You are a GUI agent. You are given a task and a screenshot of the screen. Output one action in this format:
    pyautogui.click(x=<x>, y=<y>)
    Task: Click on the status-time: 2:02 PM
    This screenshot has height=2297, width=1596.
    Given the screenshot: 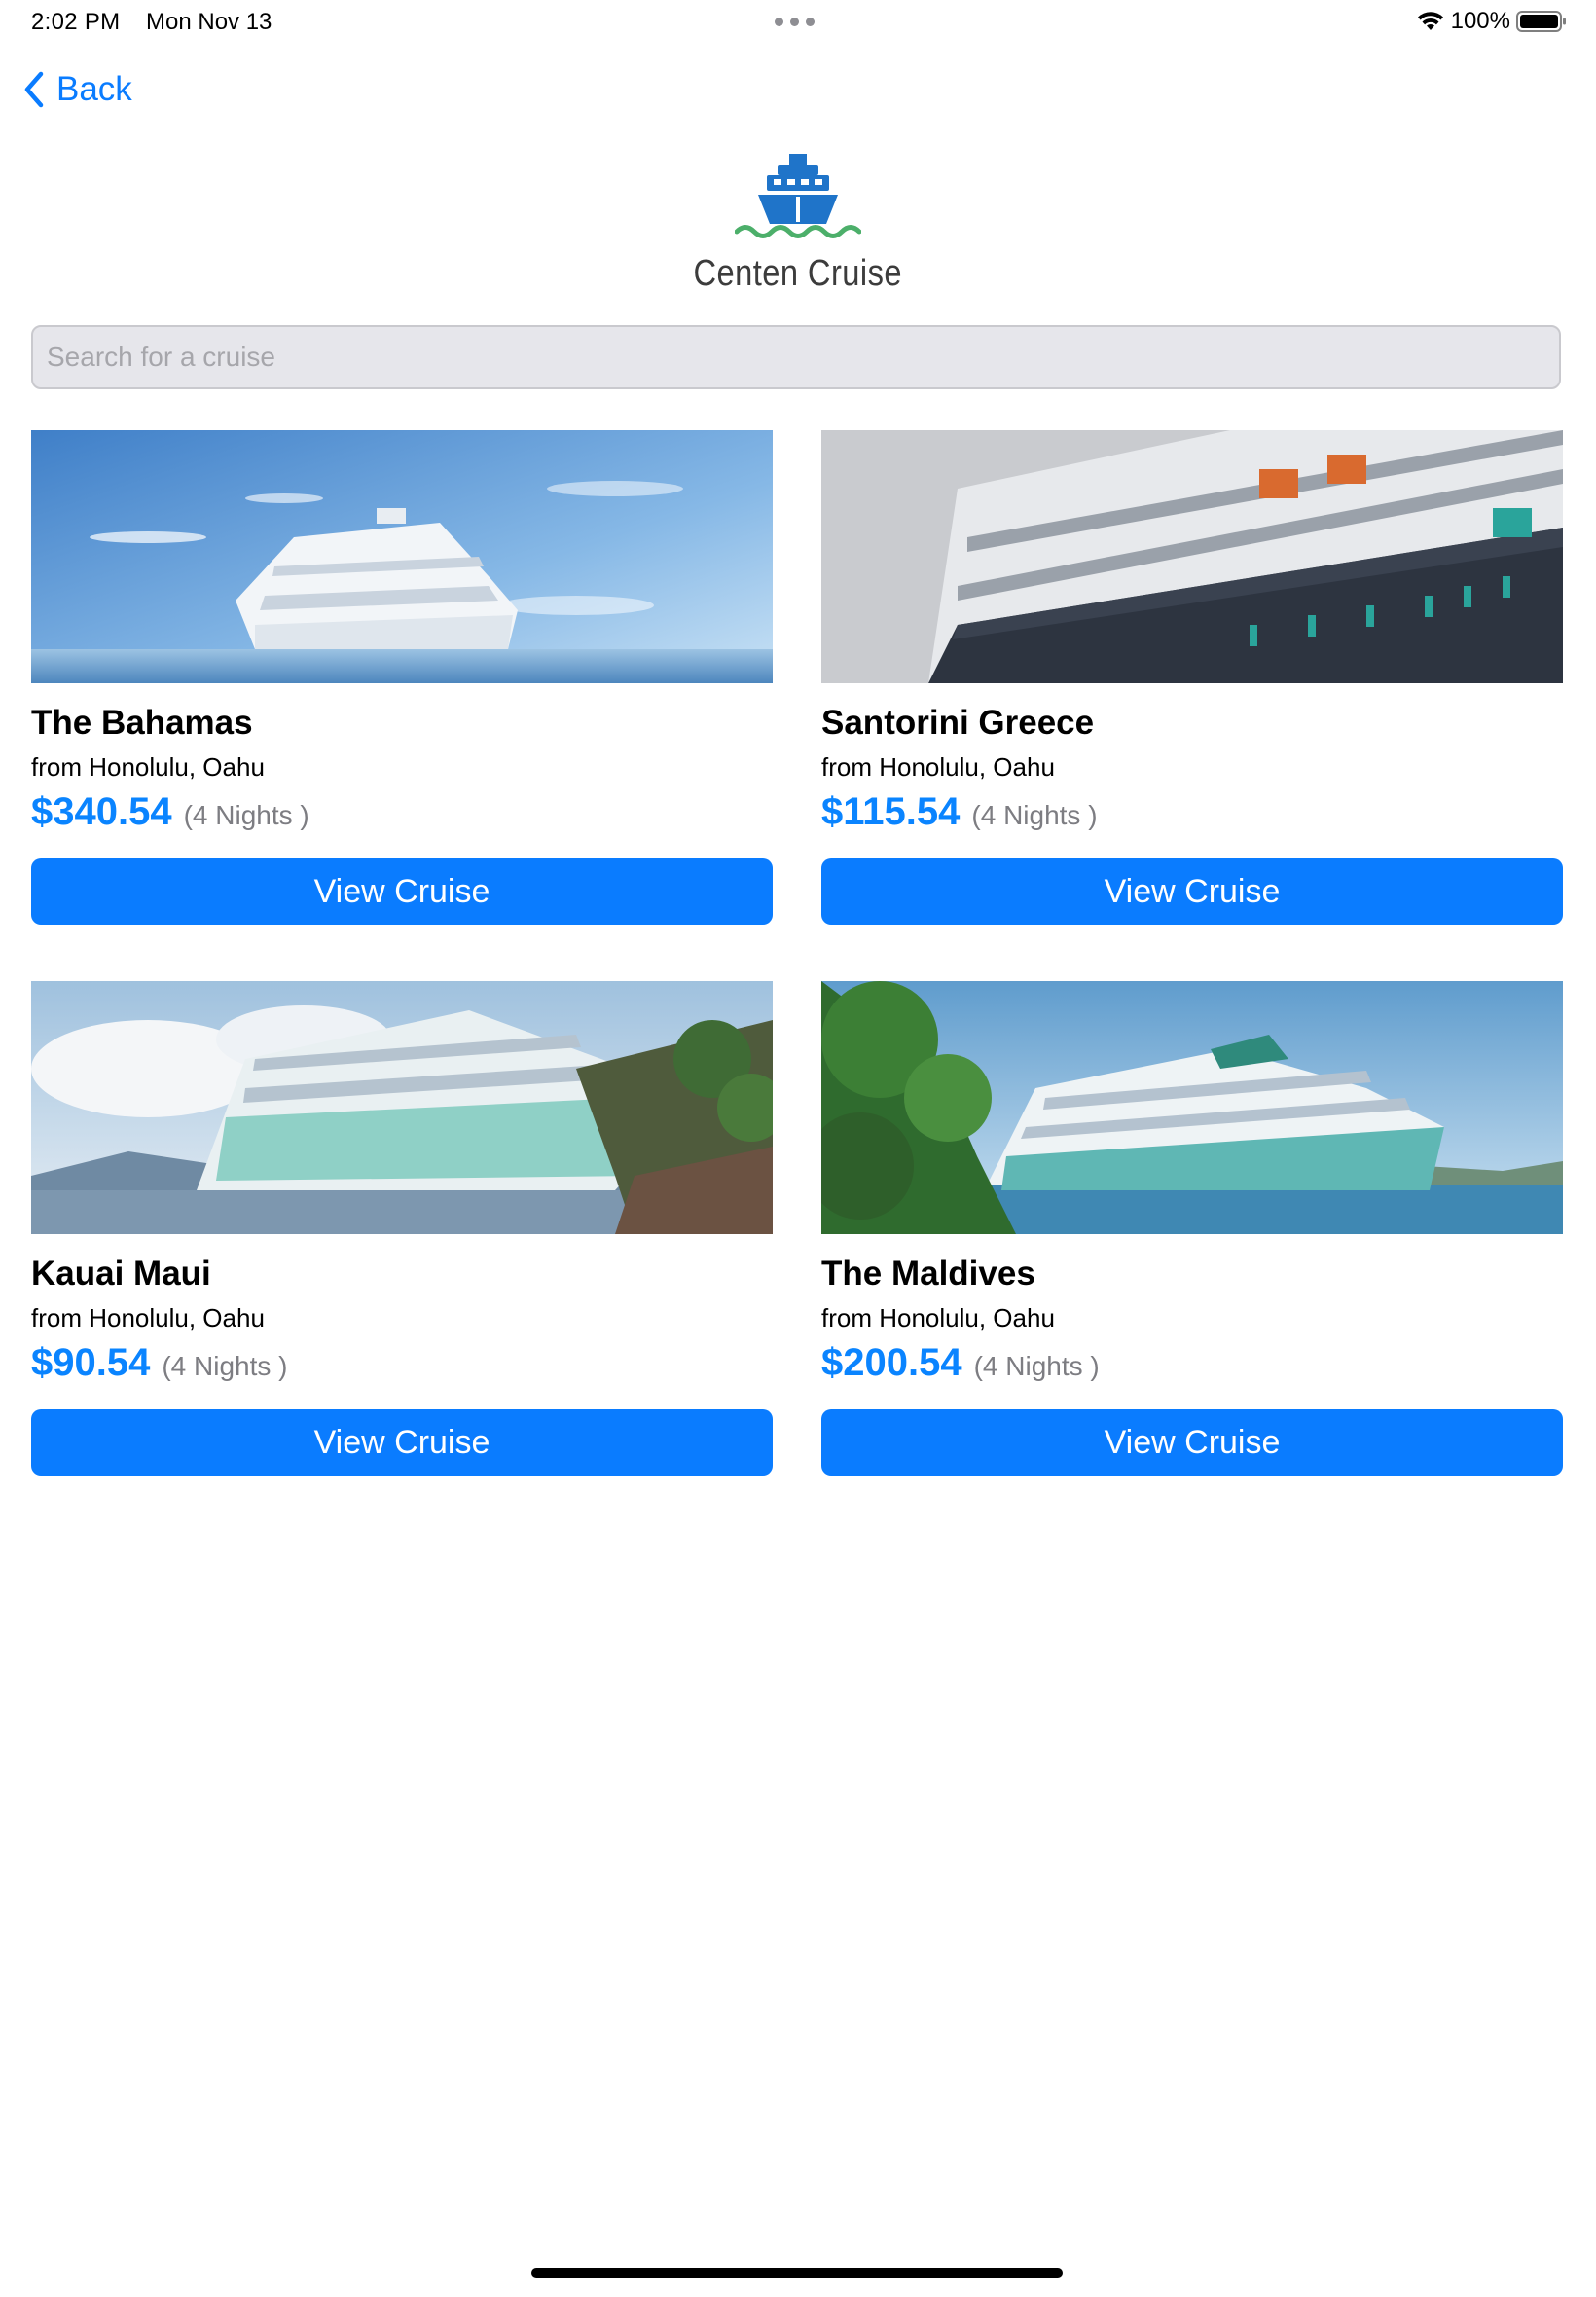 What is the action you would take?
    pyautogui.click(x=76, y=22)
    